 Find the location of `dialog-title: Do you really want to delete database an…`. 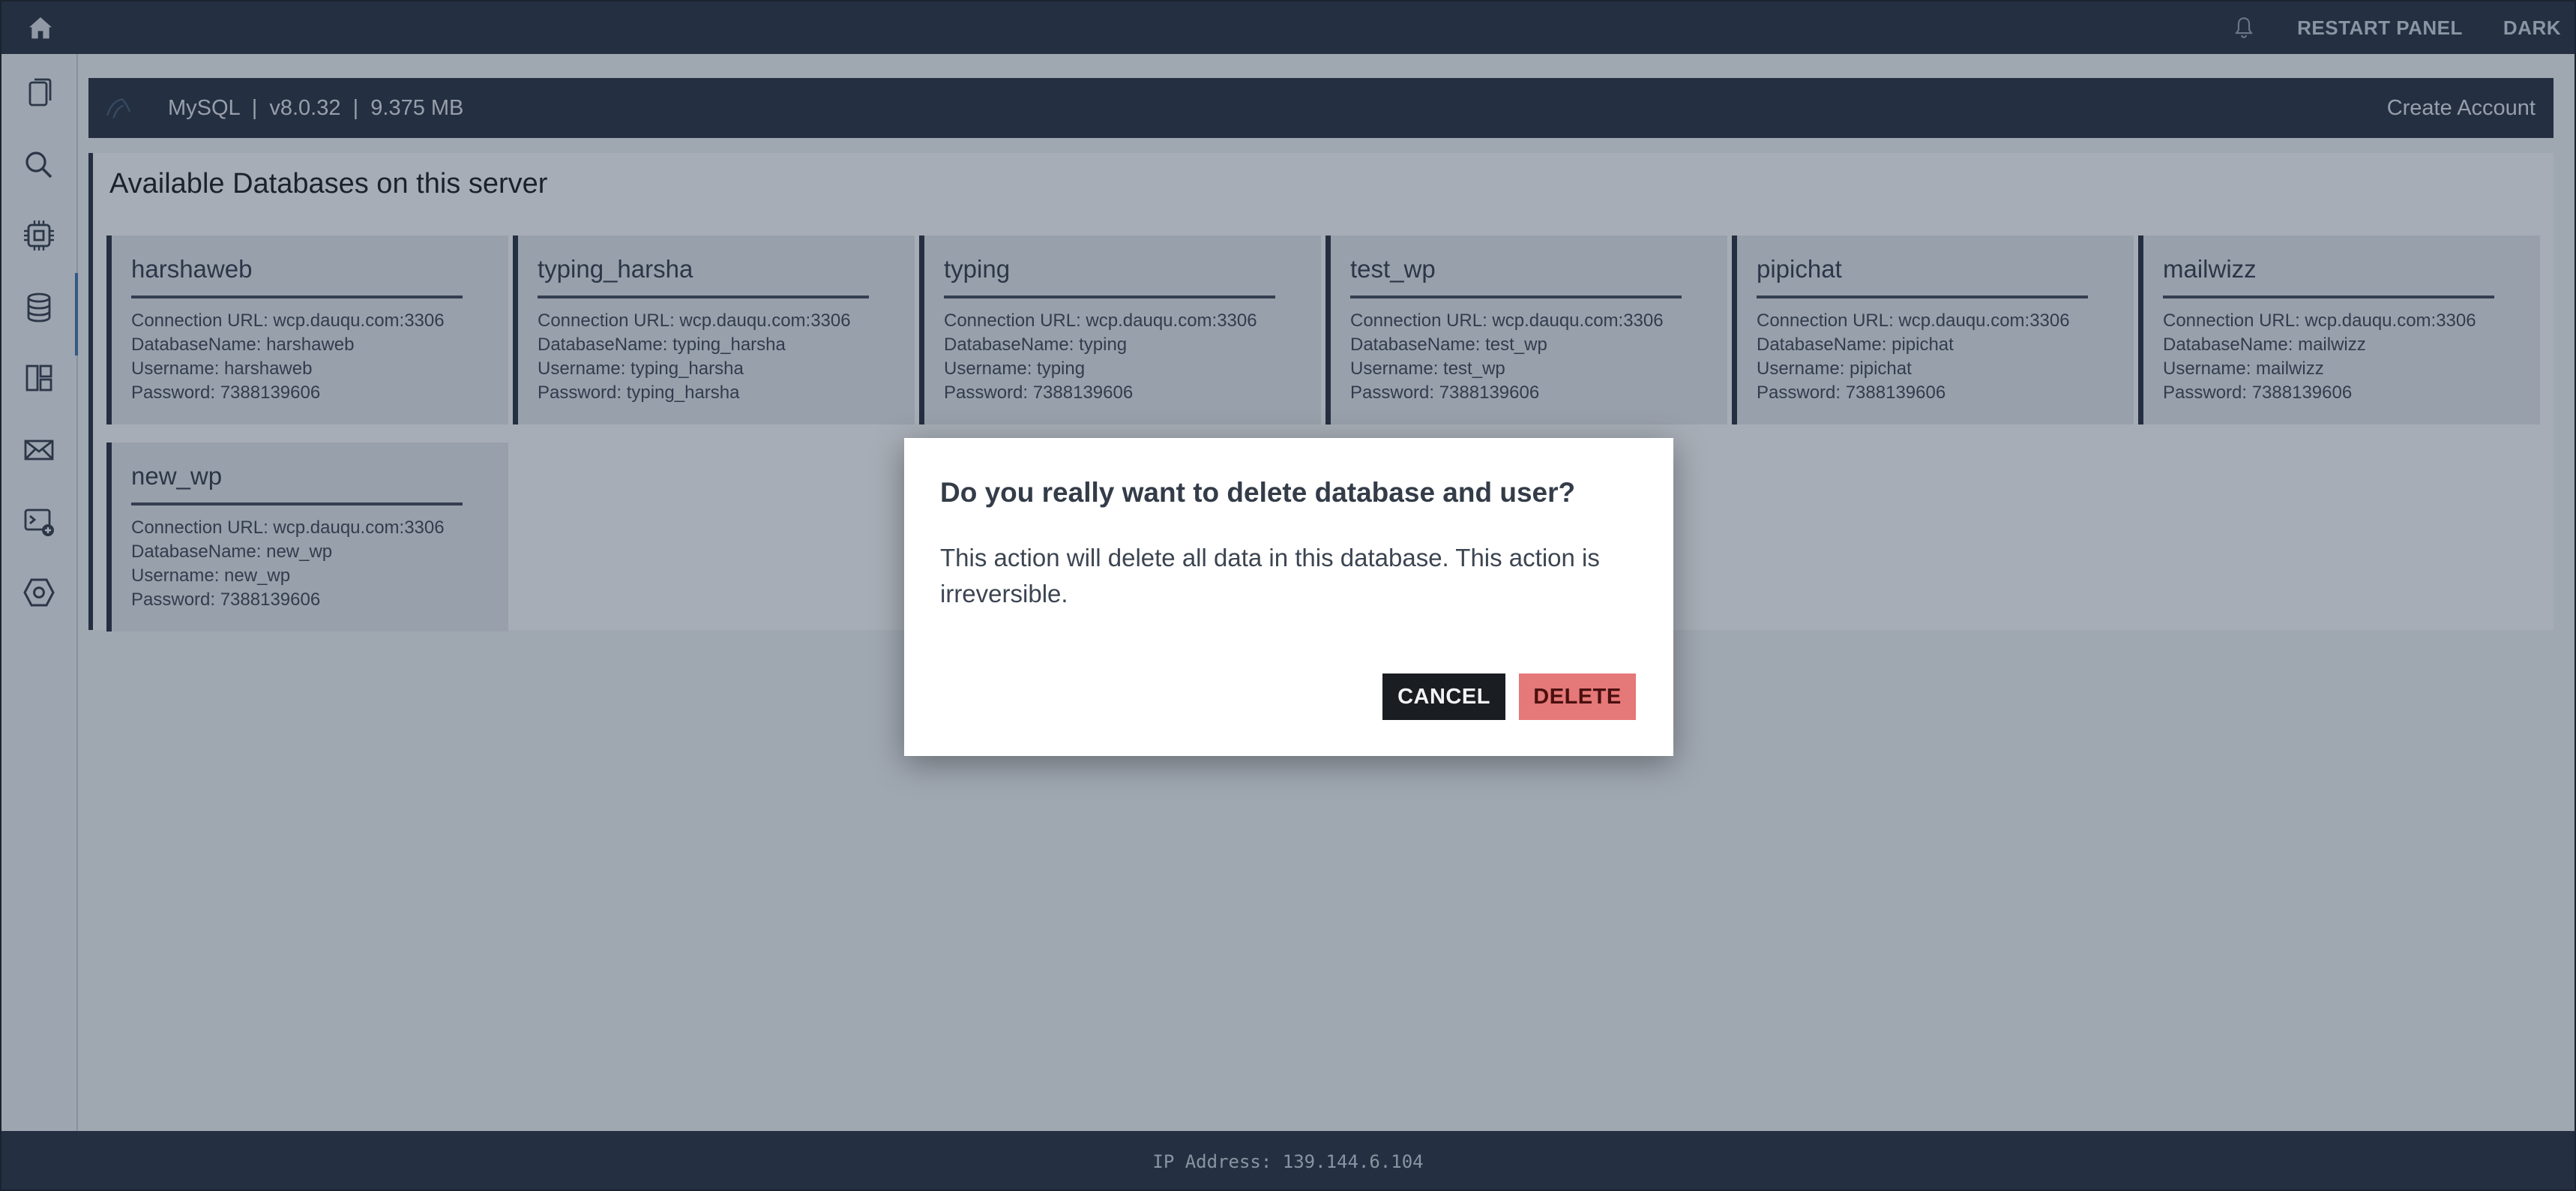

dialog-title: Do you really want to delete database an… is located at coordinates (1258, 492).